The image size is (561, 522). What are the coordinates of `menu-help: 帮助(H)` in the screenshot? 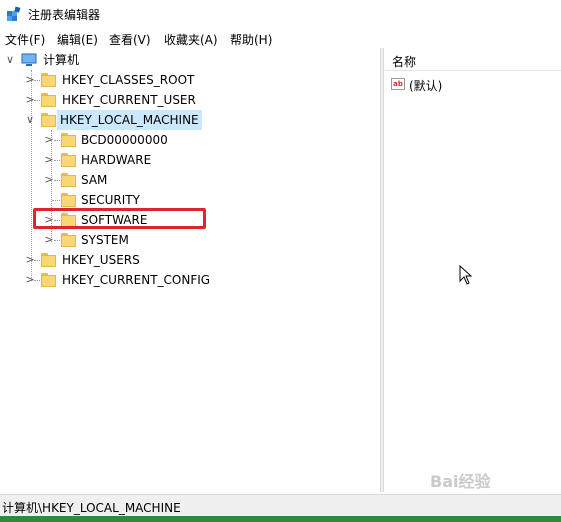 It's located at (251, 39).